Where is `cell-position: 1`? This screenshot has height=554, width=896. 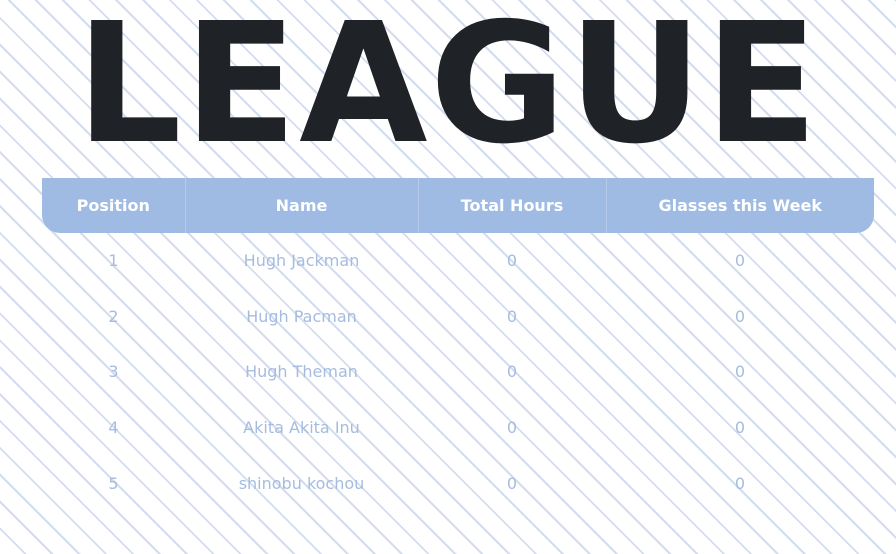
cell-position: 1 is located at coordinates (113, 261).